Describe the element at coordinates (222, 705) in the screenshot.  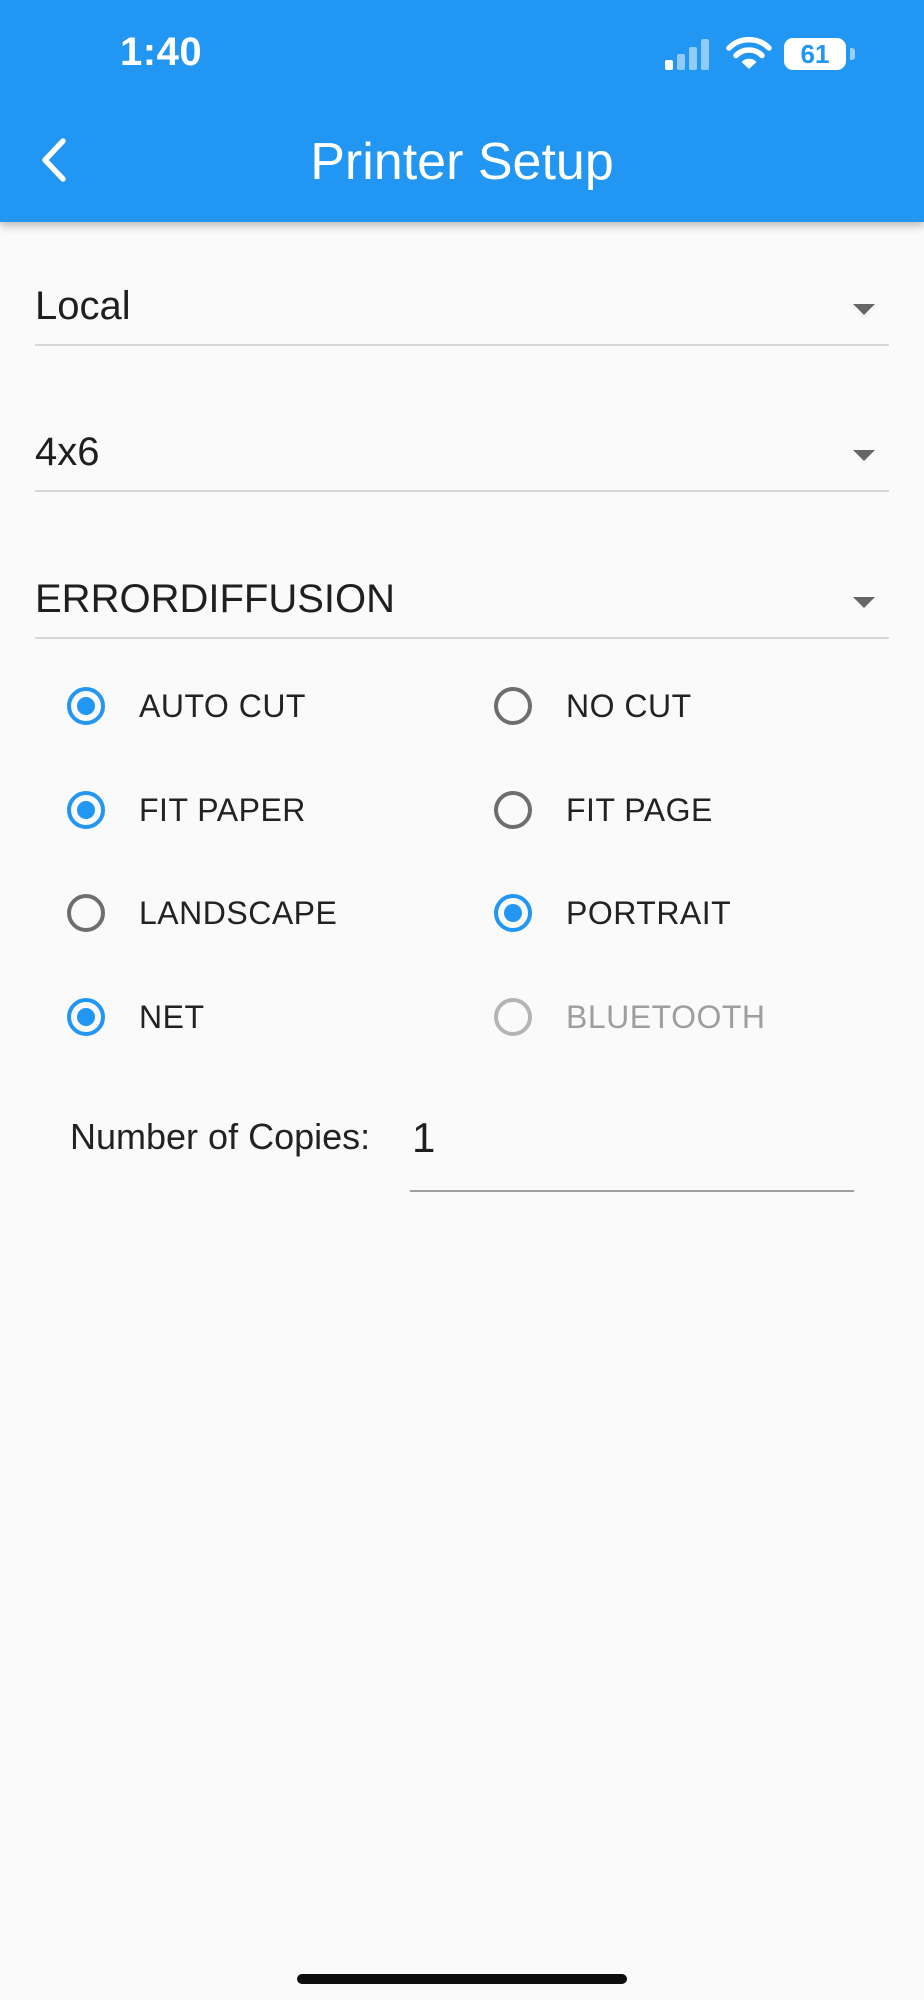
I see `auto-cut-label: AUTO CUT` at that location.